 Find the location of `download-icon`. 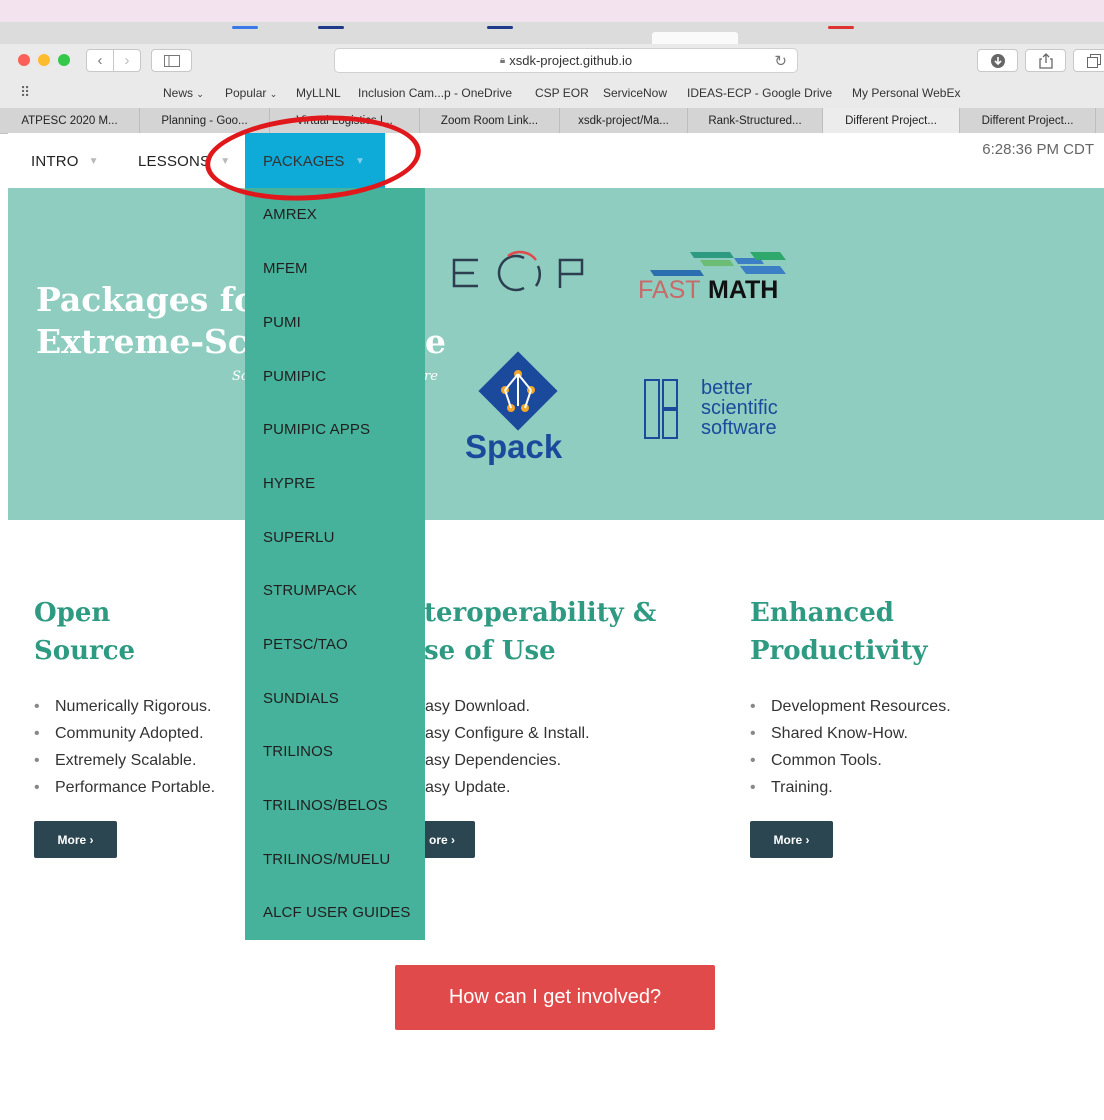

download-icon is located at coordinates (997, 60).